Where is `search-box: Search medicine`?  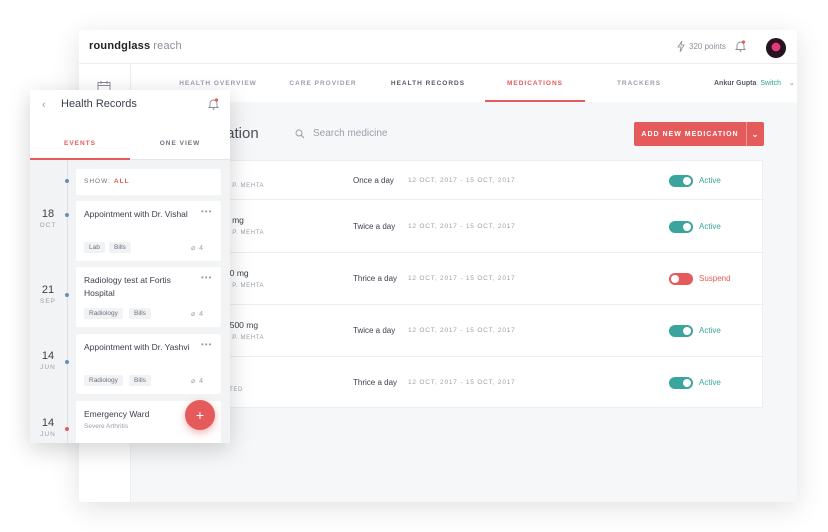 search-box: Search medicine is located at coordinates (341, 133).